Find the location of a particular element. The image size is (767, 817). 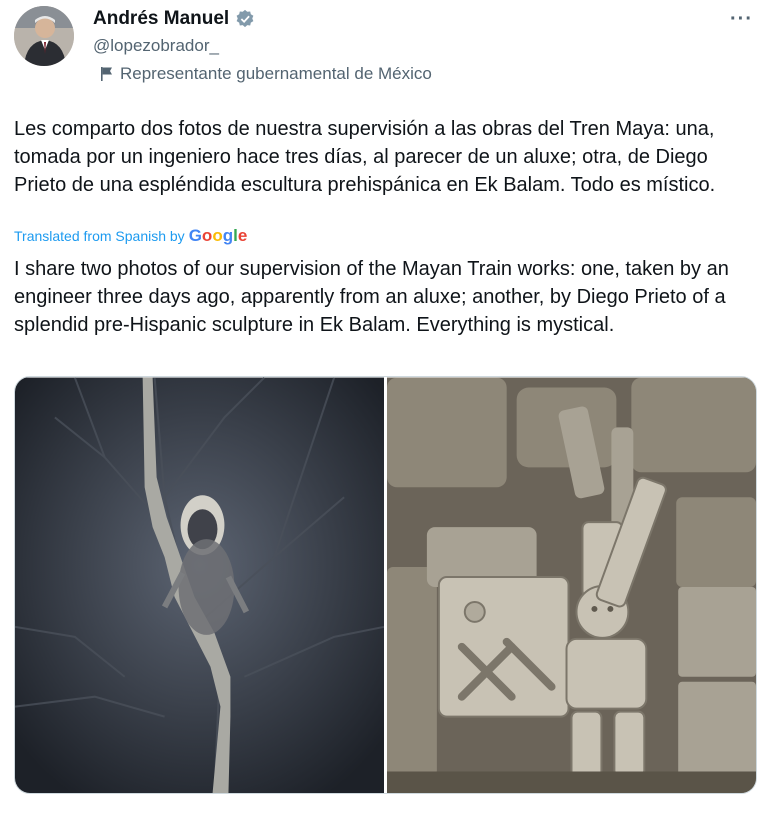

affiliation-label: Representante gubernamental de México is located at coordinates (266, 74).